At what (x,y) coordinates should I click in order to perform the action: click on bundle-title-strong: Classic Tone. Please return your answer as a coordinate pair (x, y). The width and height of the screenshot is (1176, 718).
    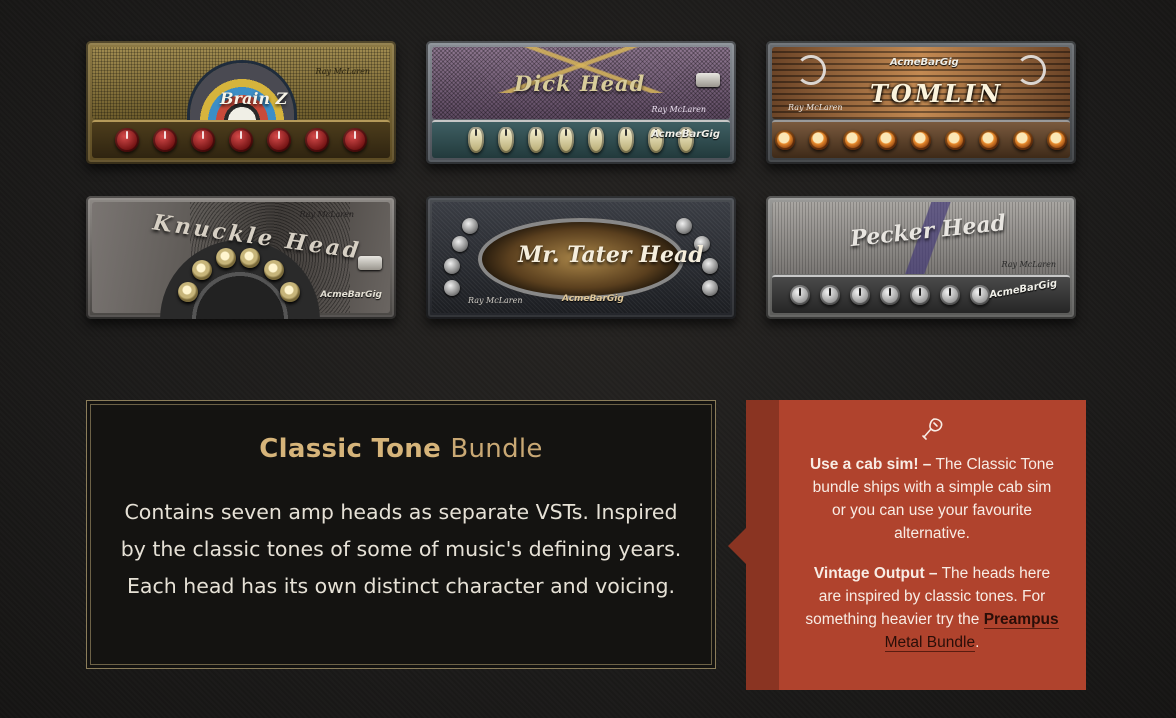
    Looking at the image, I should click on (350, 449).